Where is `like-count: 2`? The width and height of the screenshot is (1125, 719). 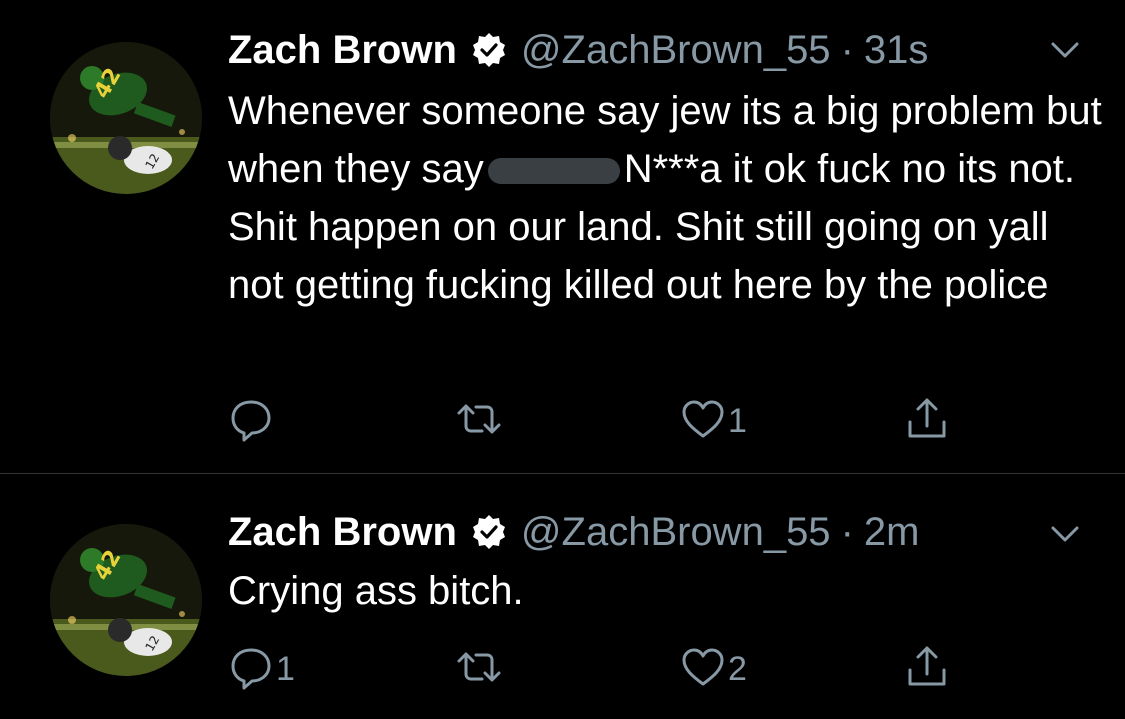
like-count: 2 is located at coordinates (737, 668).